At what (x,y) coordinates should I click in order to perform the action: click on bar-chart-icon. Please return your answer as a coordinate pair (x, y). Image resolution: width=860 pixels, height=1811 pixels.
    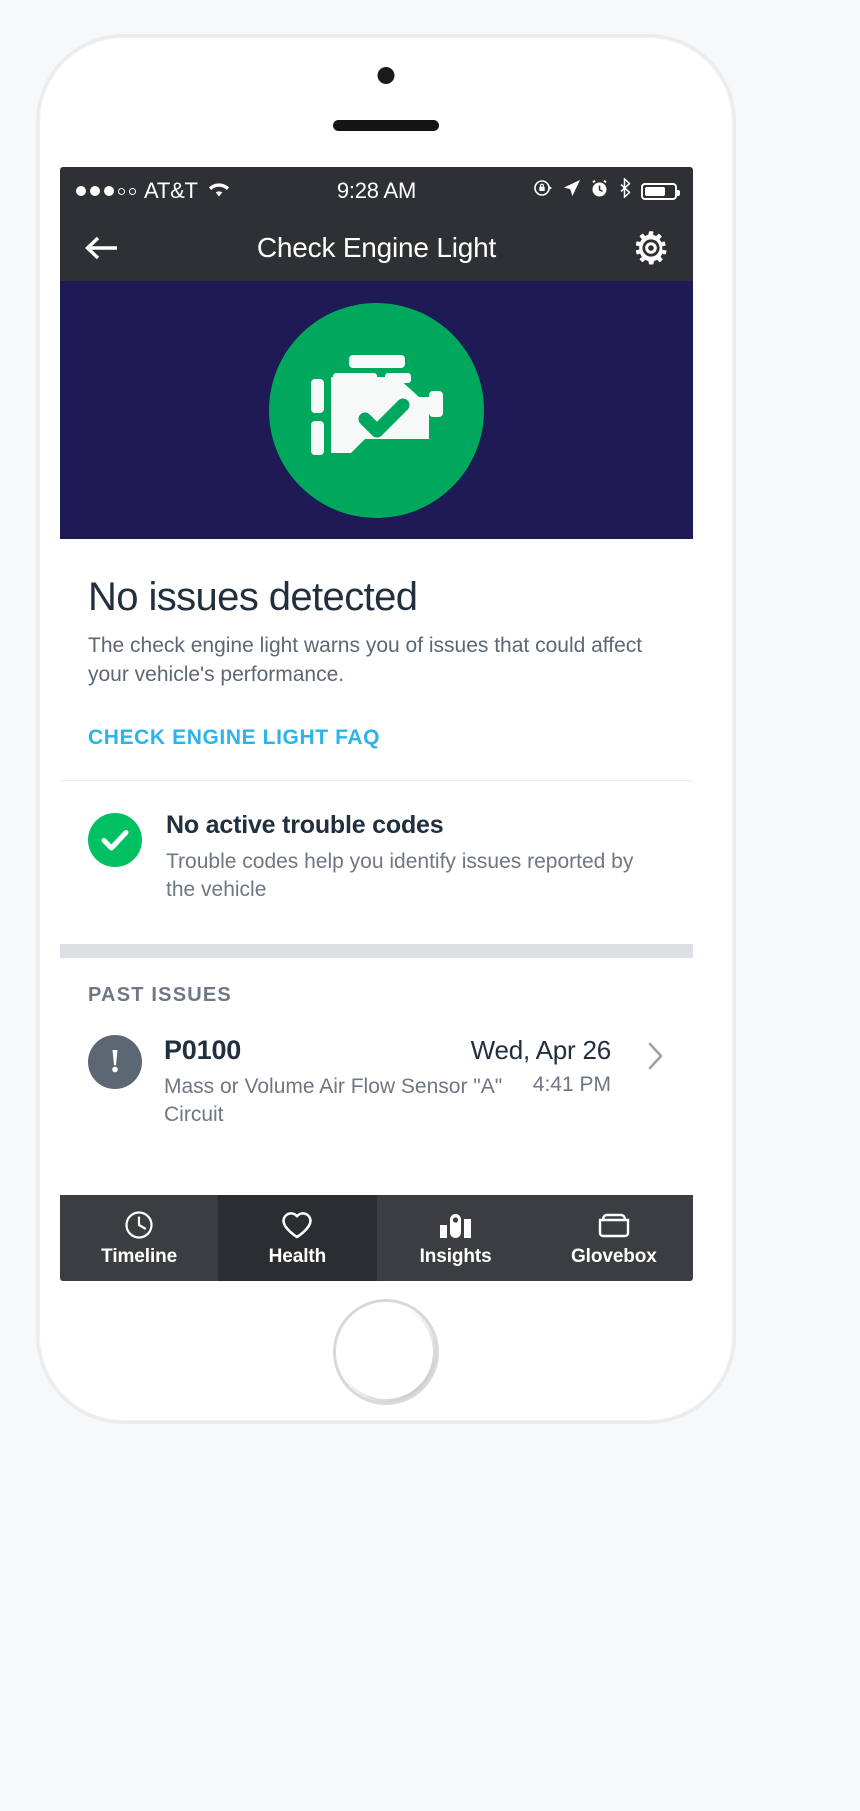
    Looking at the image, I should click on (456, 1225).